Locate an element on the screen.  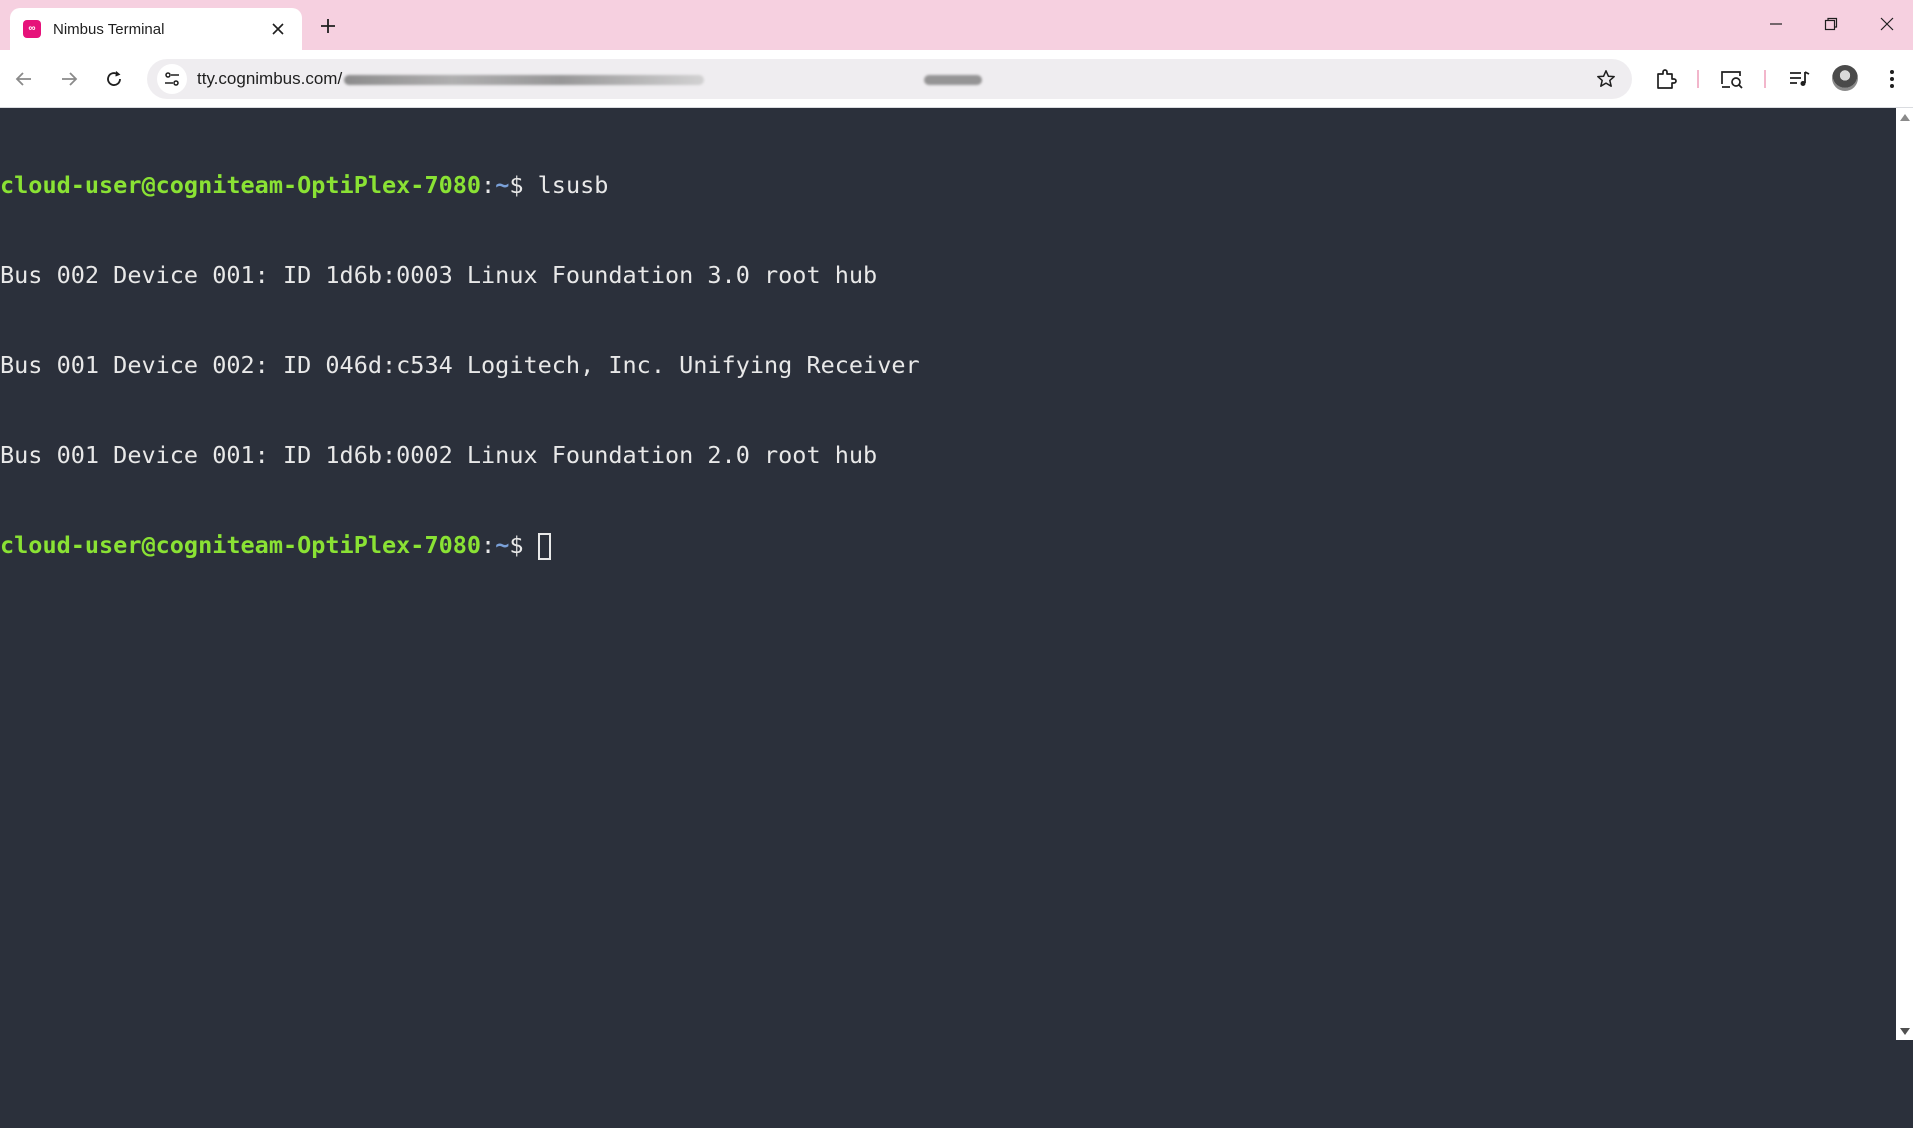
url-redacted-path is located at coordinates (524, 79).